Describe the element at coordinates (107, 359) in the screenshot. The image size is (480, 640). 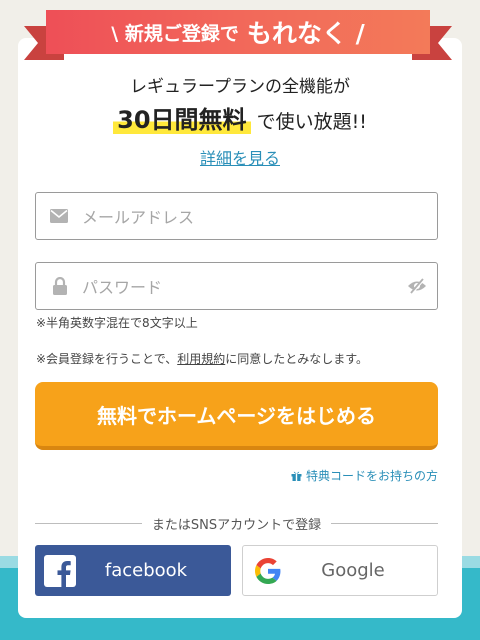
I see `terms-before: ※会員登録を行うことで、` at that location.